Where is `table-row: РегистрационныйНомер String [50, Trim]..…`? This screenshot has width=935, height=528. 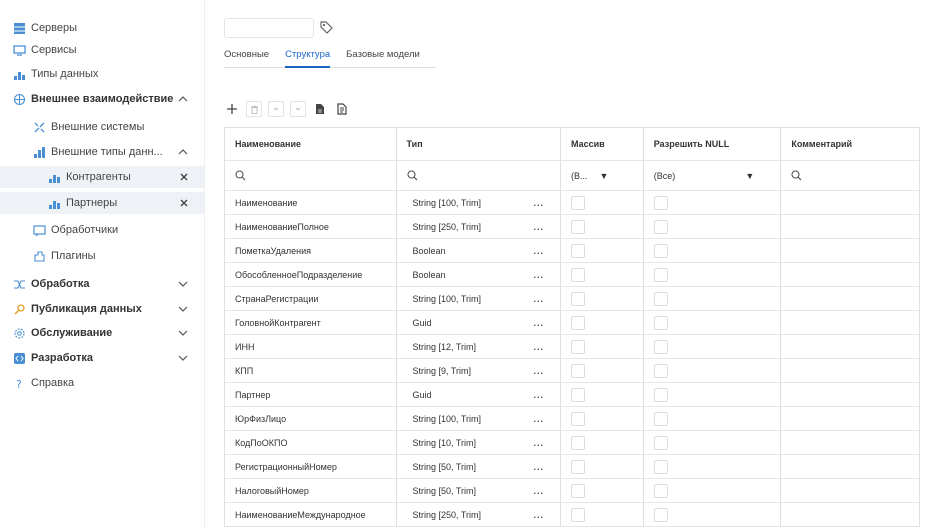 table-row: РегистрационныйНомер String [50, Trim]..… is located at coordinates (572, 467).